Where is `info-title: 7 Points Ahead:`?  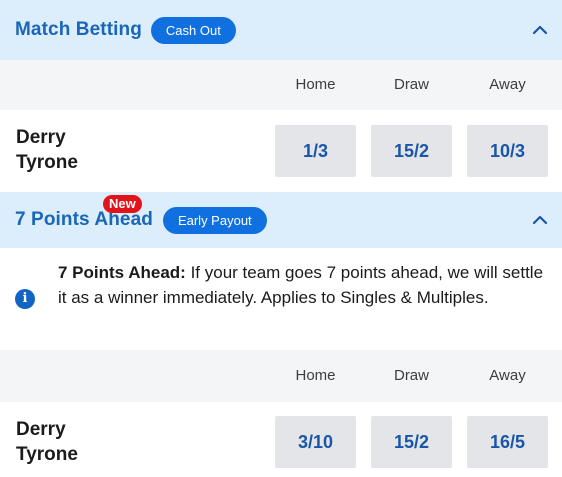
info-title: 7 Points Ahead: is located at coordinates (122, 272).